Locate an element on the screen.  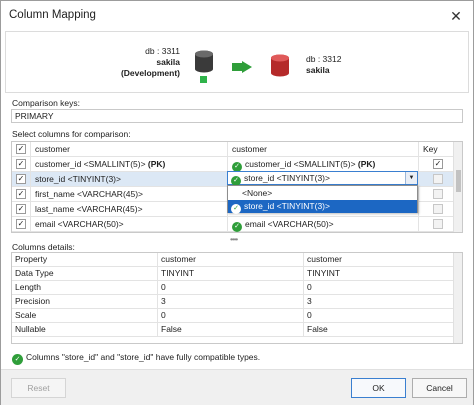
columns-grid-header: ✓ customer customer Key is located at coordinates (237, 149).